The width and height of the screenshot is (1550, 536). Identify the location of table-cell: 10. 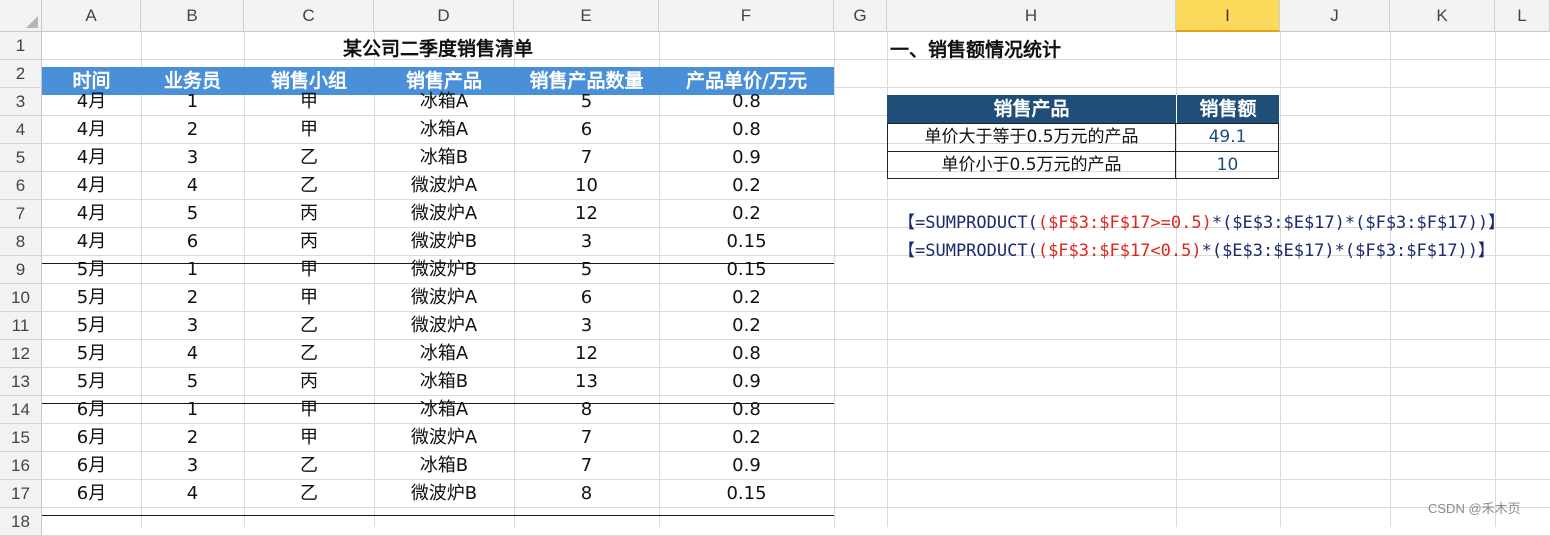
(586, 186).